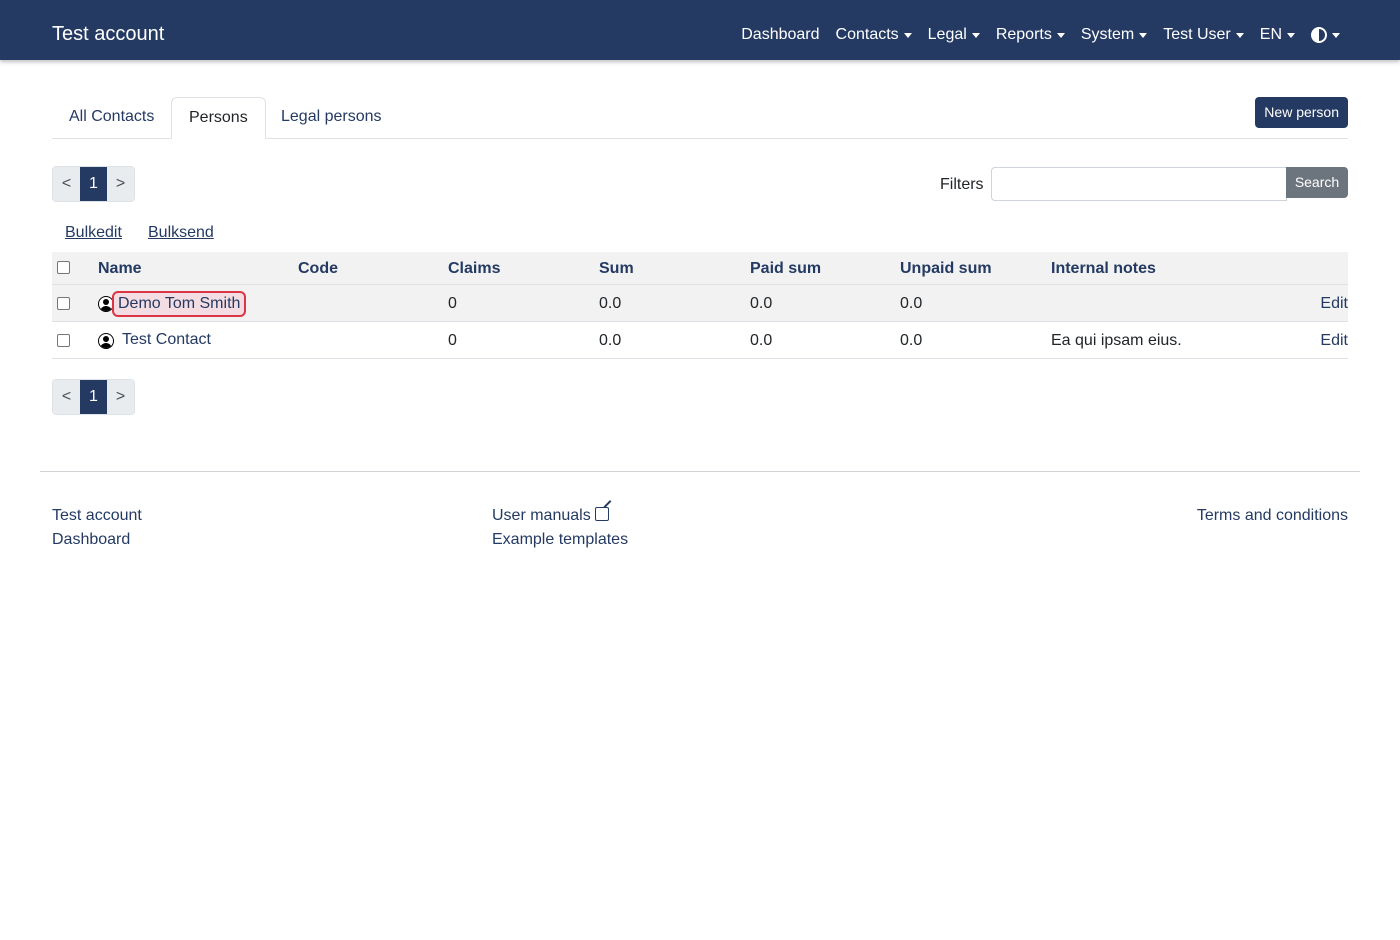 This screenshot has width=1400, height=940. I want to click on column-header-name: Name, so click(120, 269).